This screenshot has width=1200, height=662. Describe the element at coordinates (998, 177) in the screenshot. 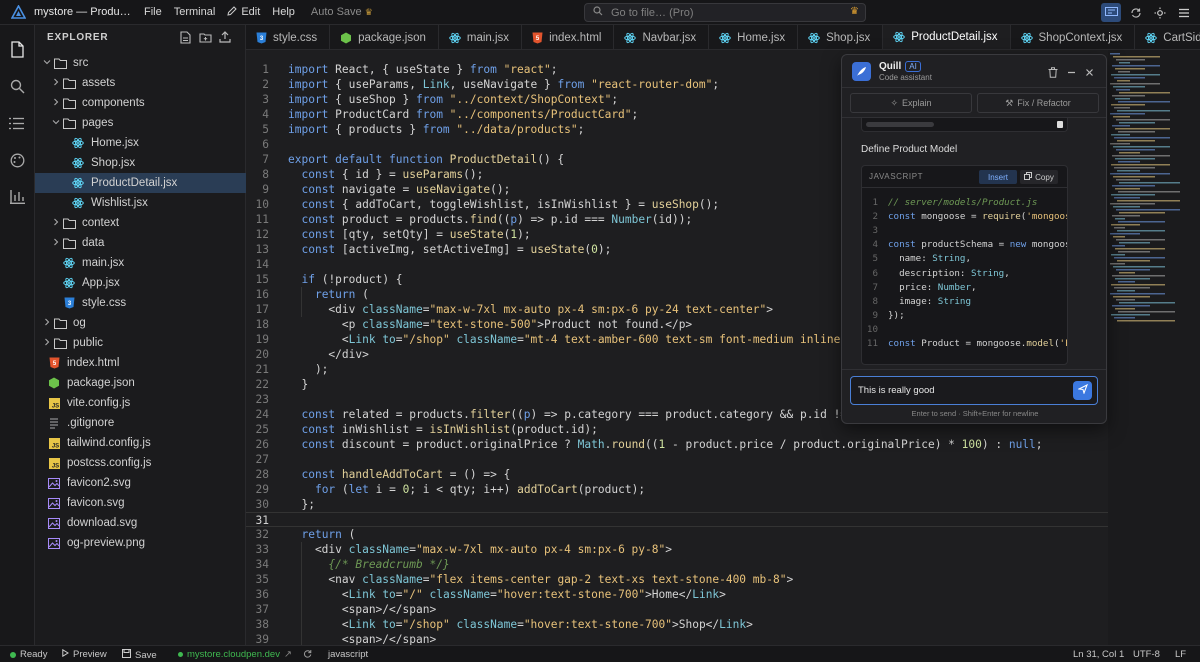

I see `insert-button: Insert` at that location.